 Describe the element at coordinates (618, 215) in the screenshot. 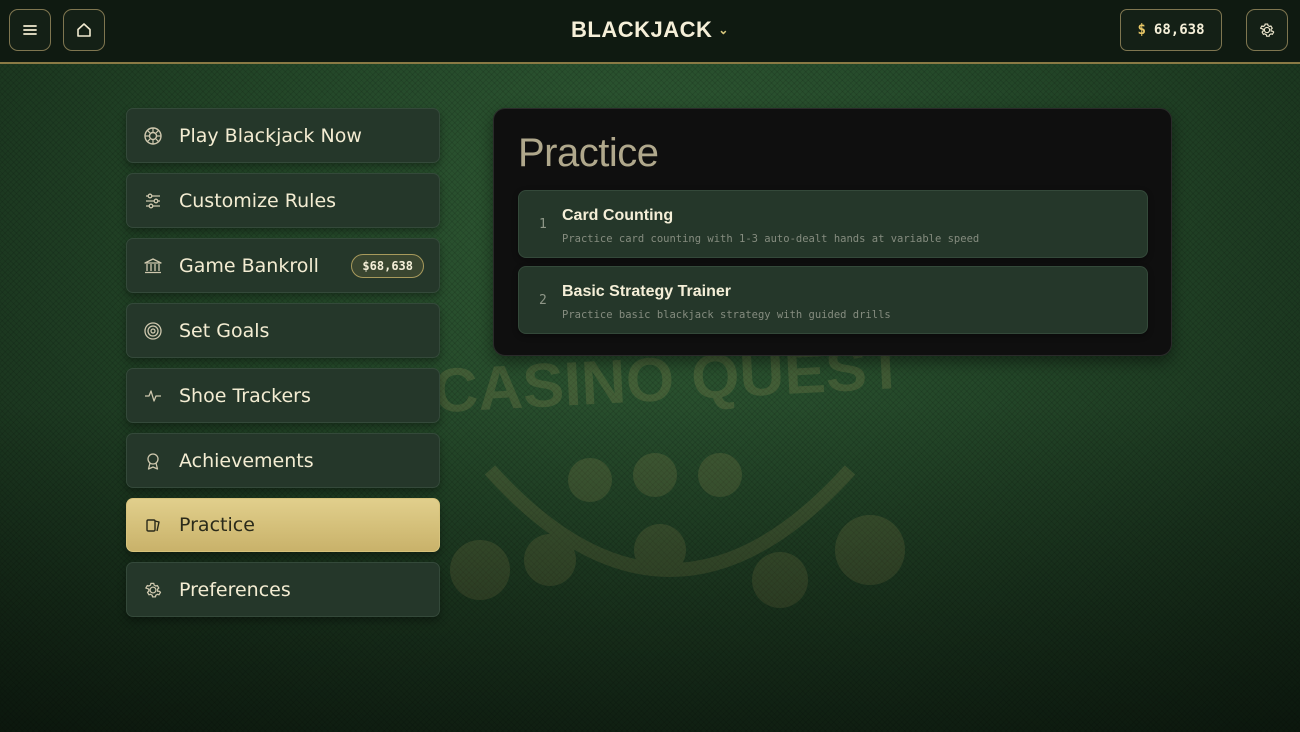

I see `item-title: Card Counting` at that location.